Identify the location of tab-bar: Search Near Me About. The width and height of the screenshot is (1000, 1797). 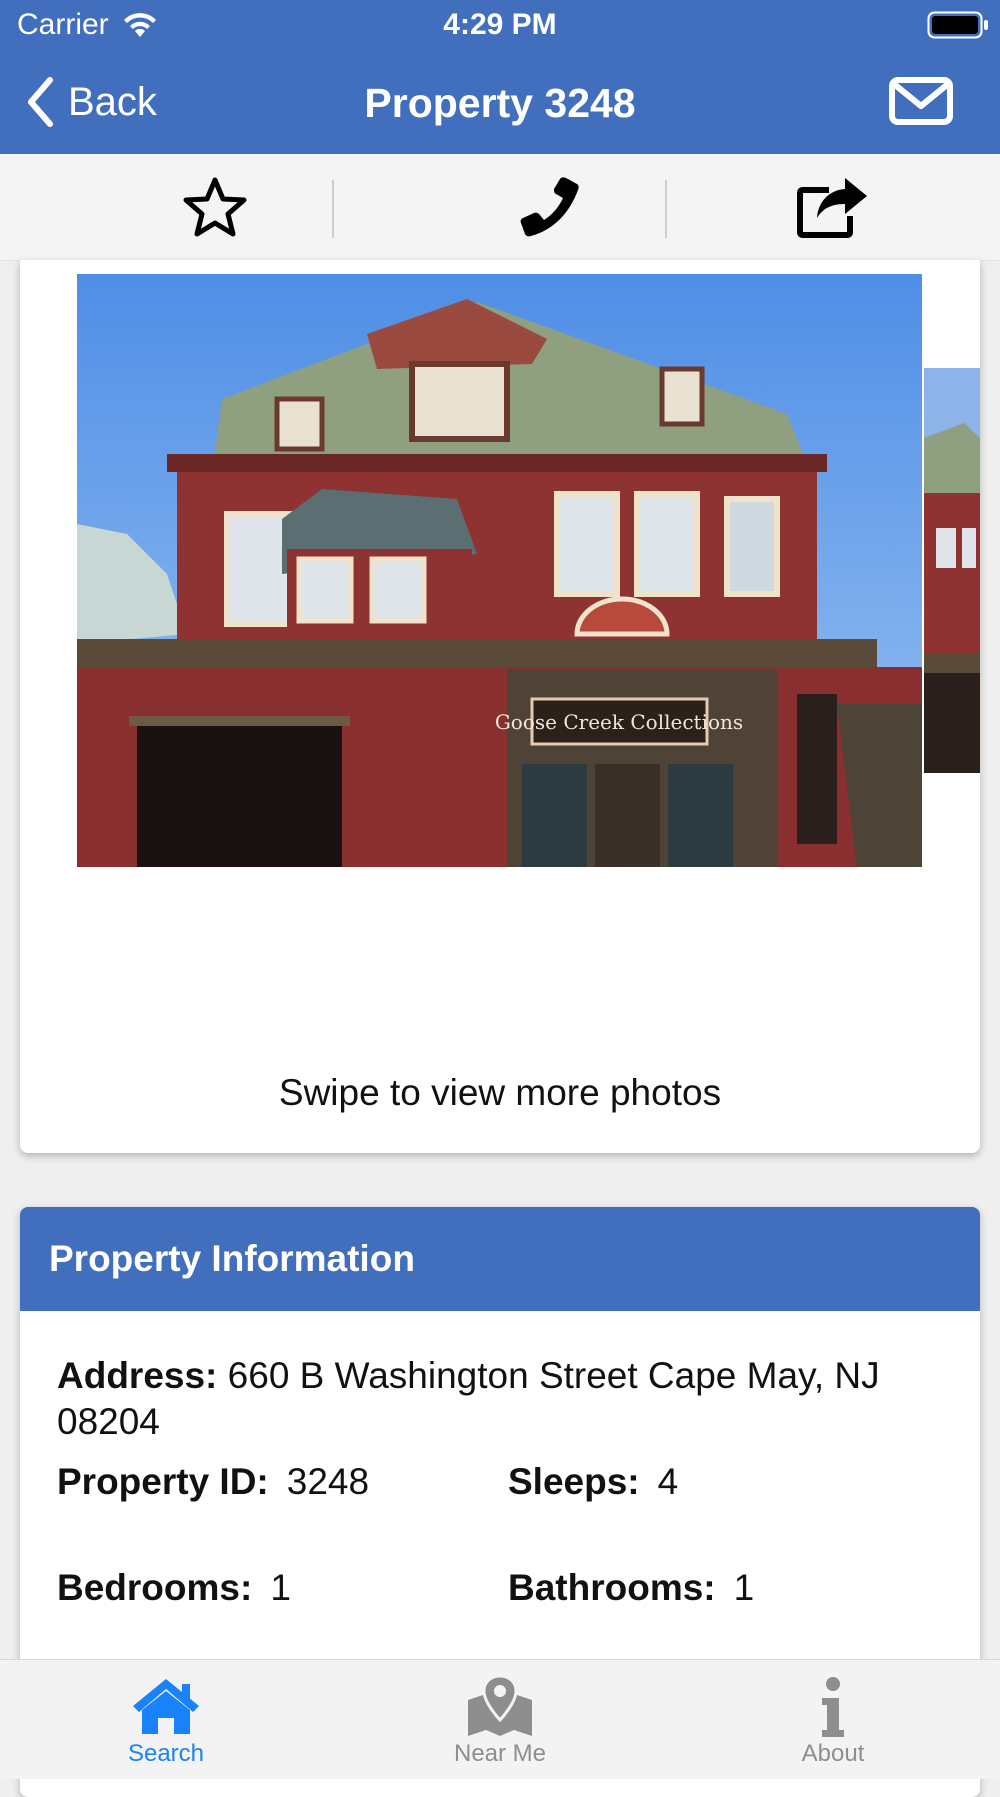
(500, 1719).